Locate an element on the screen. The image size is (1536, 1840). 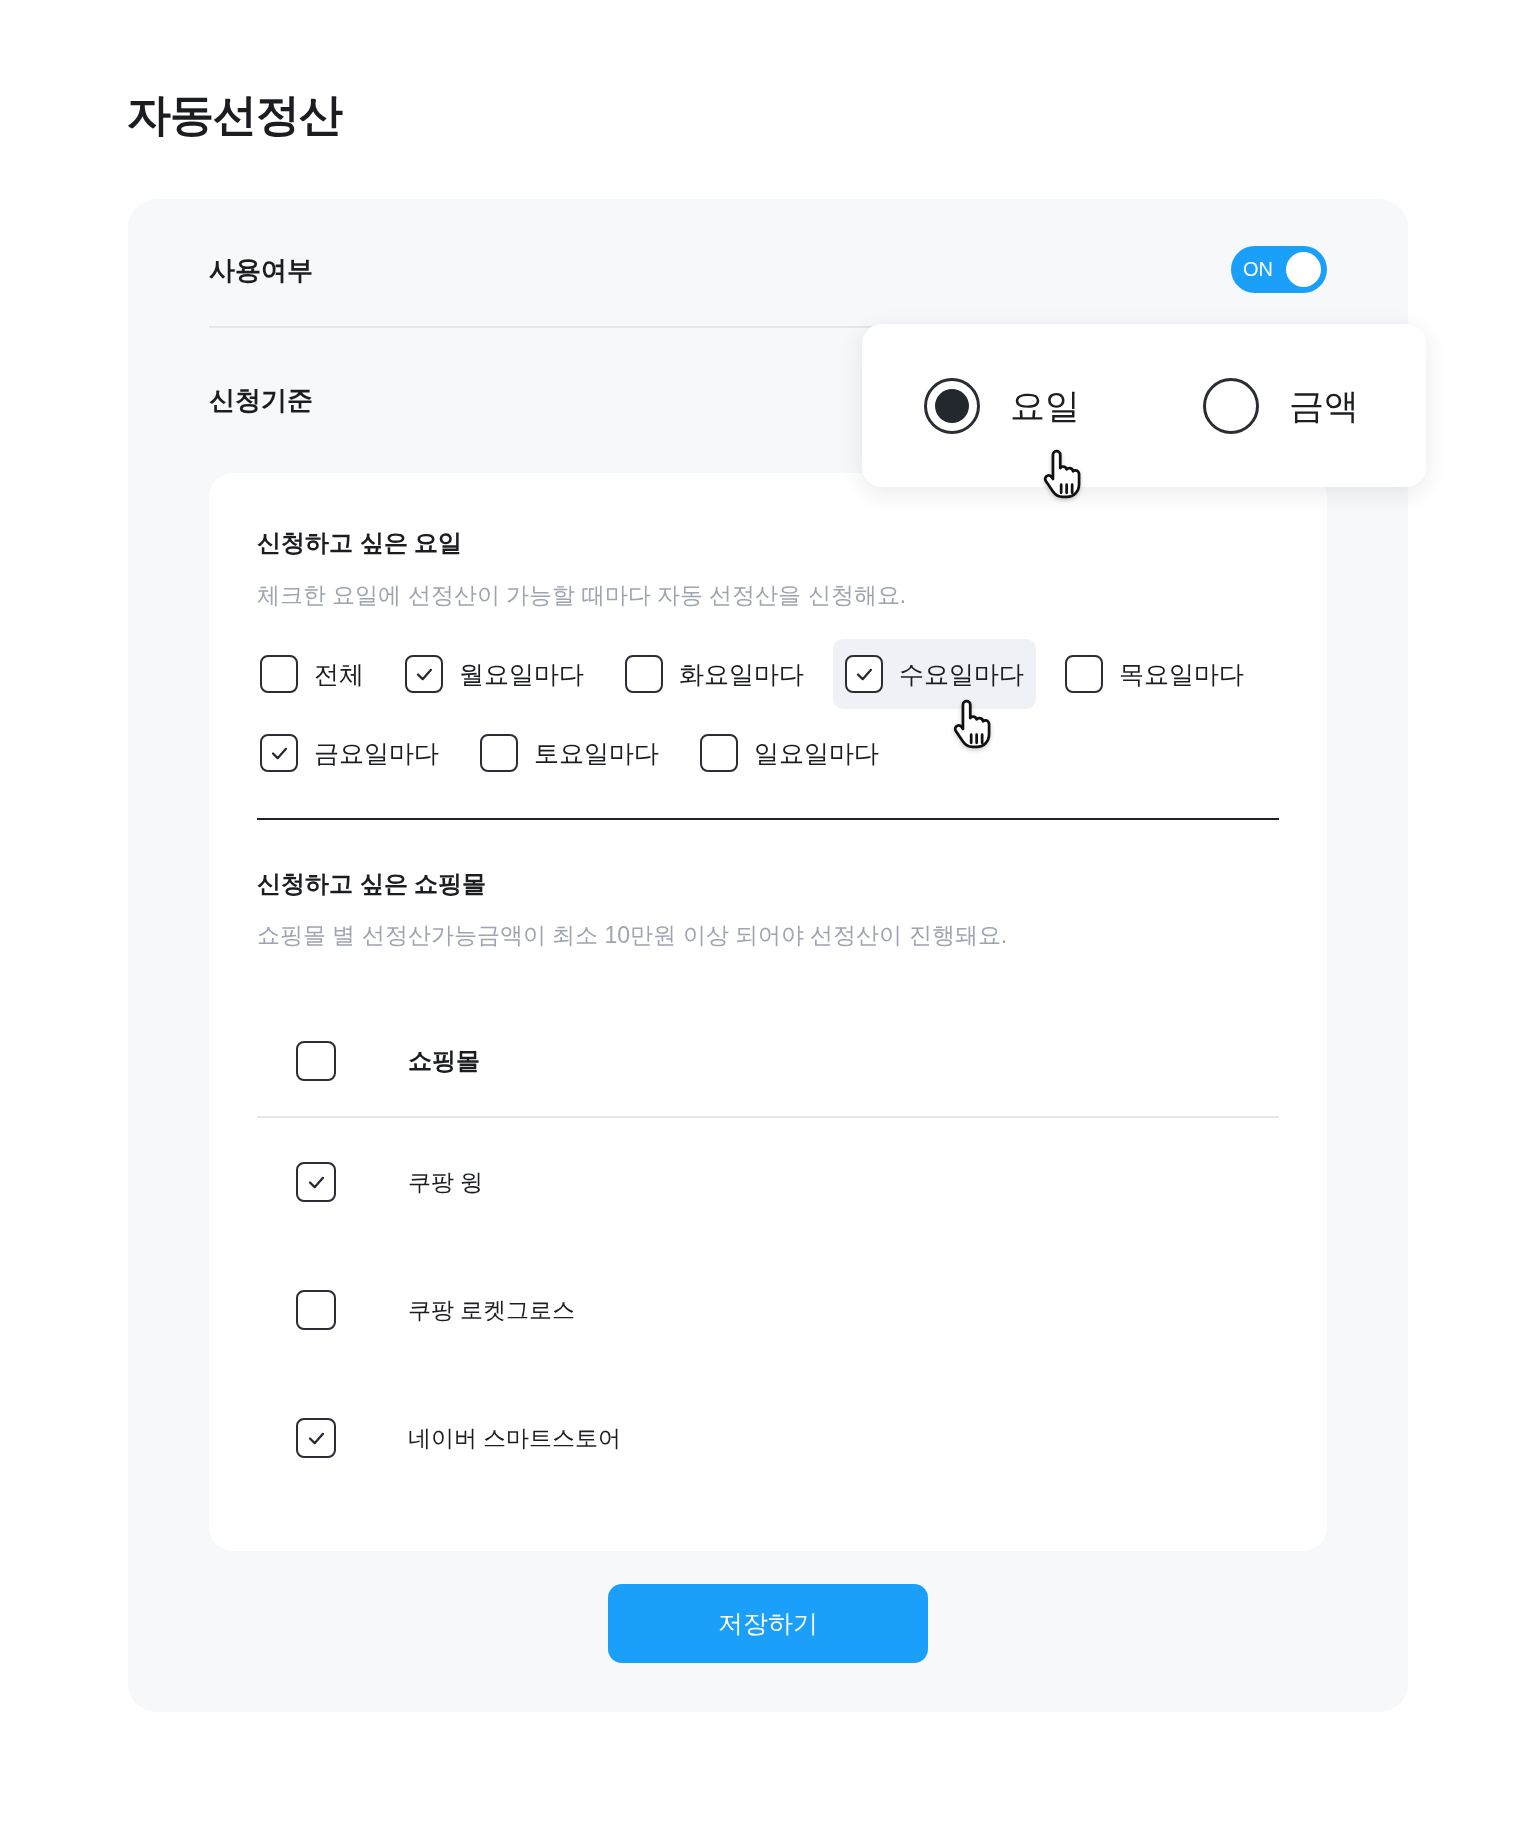
section-description: 체크한 요일에 선정산이 가능할 때마다 자동 선정산을 신청해요. is located at coordinates (582, 595).